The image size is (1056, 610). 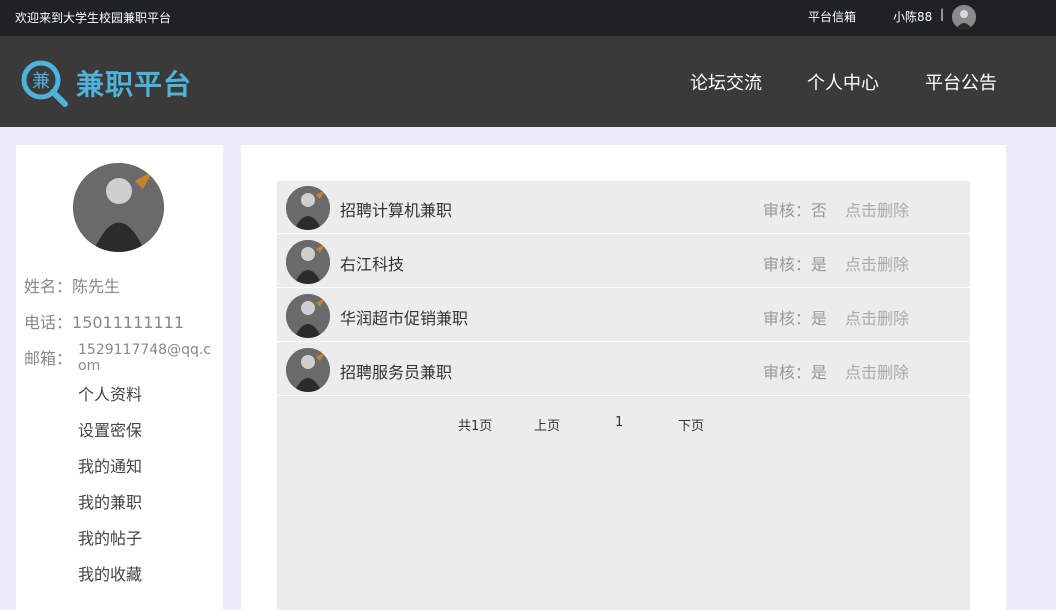 What do you see at coordinates (404, 317) in the screenshot?
I see `job-title: 华润超市促销兼职` at bounding box center [404, 317].